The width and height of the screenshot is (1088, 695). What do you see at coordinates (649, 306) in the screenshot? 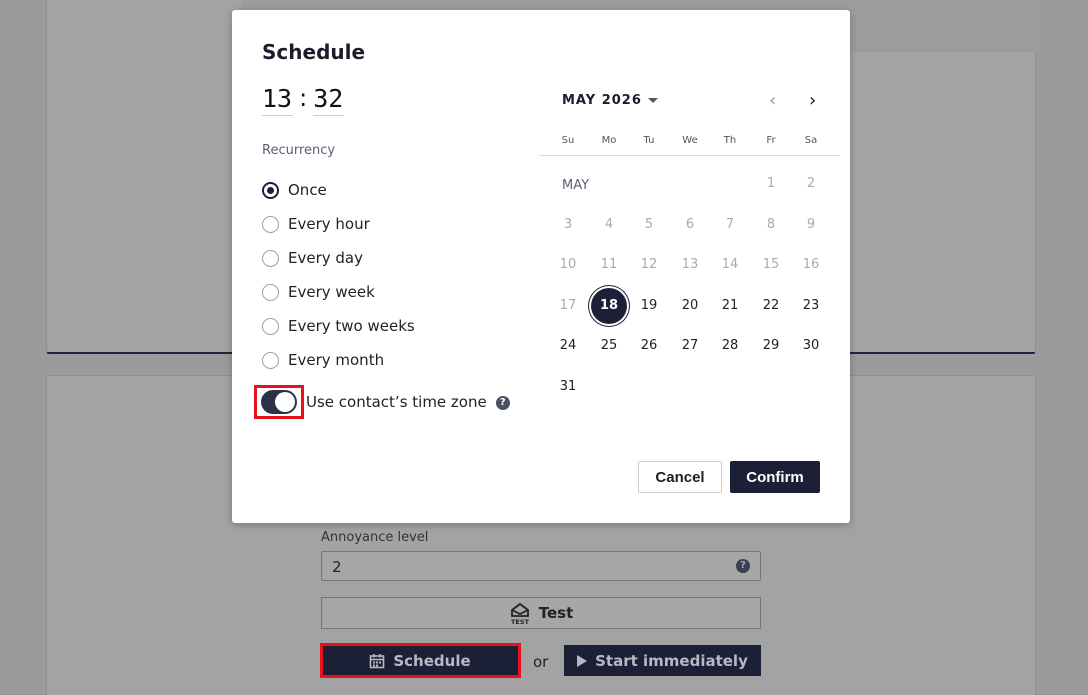
I see `calendar-day: 19` at bounding box center [649, 306].